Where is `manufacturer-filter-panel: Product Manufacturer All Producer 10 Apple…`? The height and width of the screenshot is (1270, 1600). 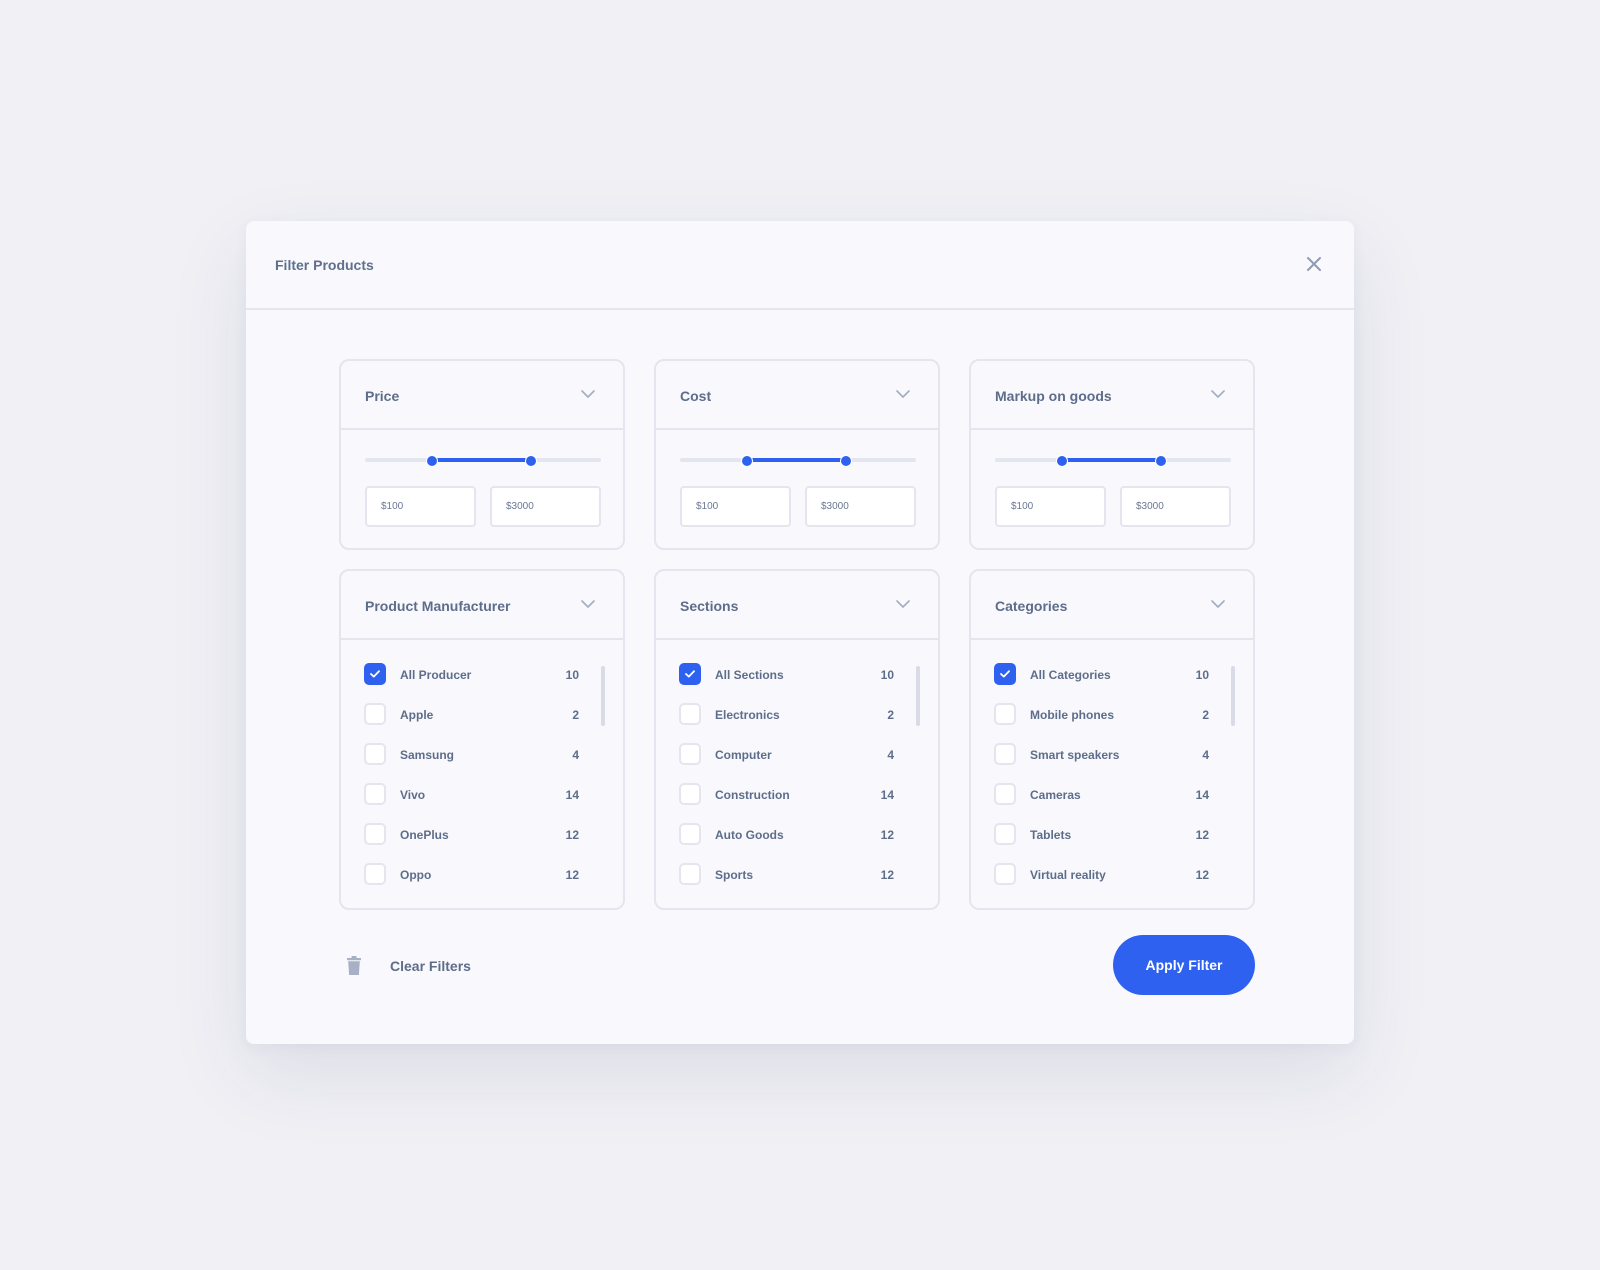 manufacturer-filter-panel: Product Manufacturer All Producer 10 Apple… is located at coordinates (482, 739).